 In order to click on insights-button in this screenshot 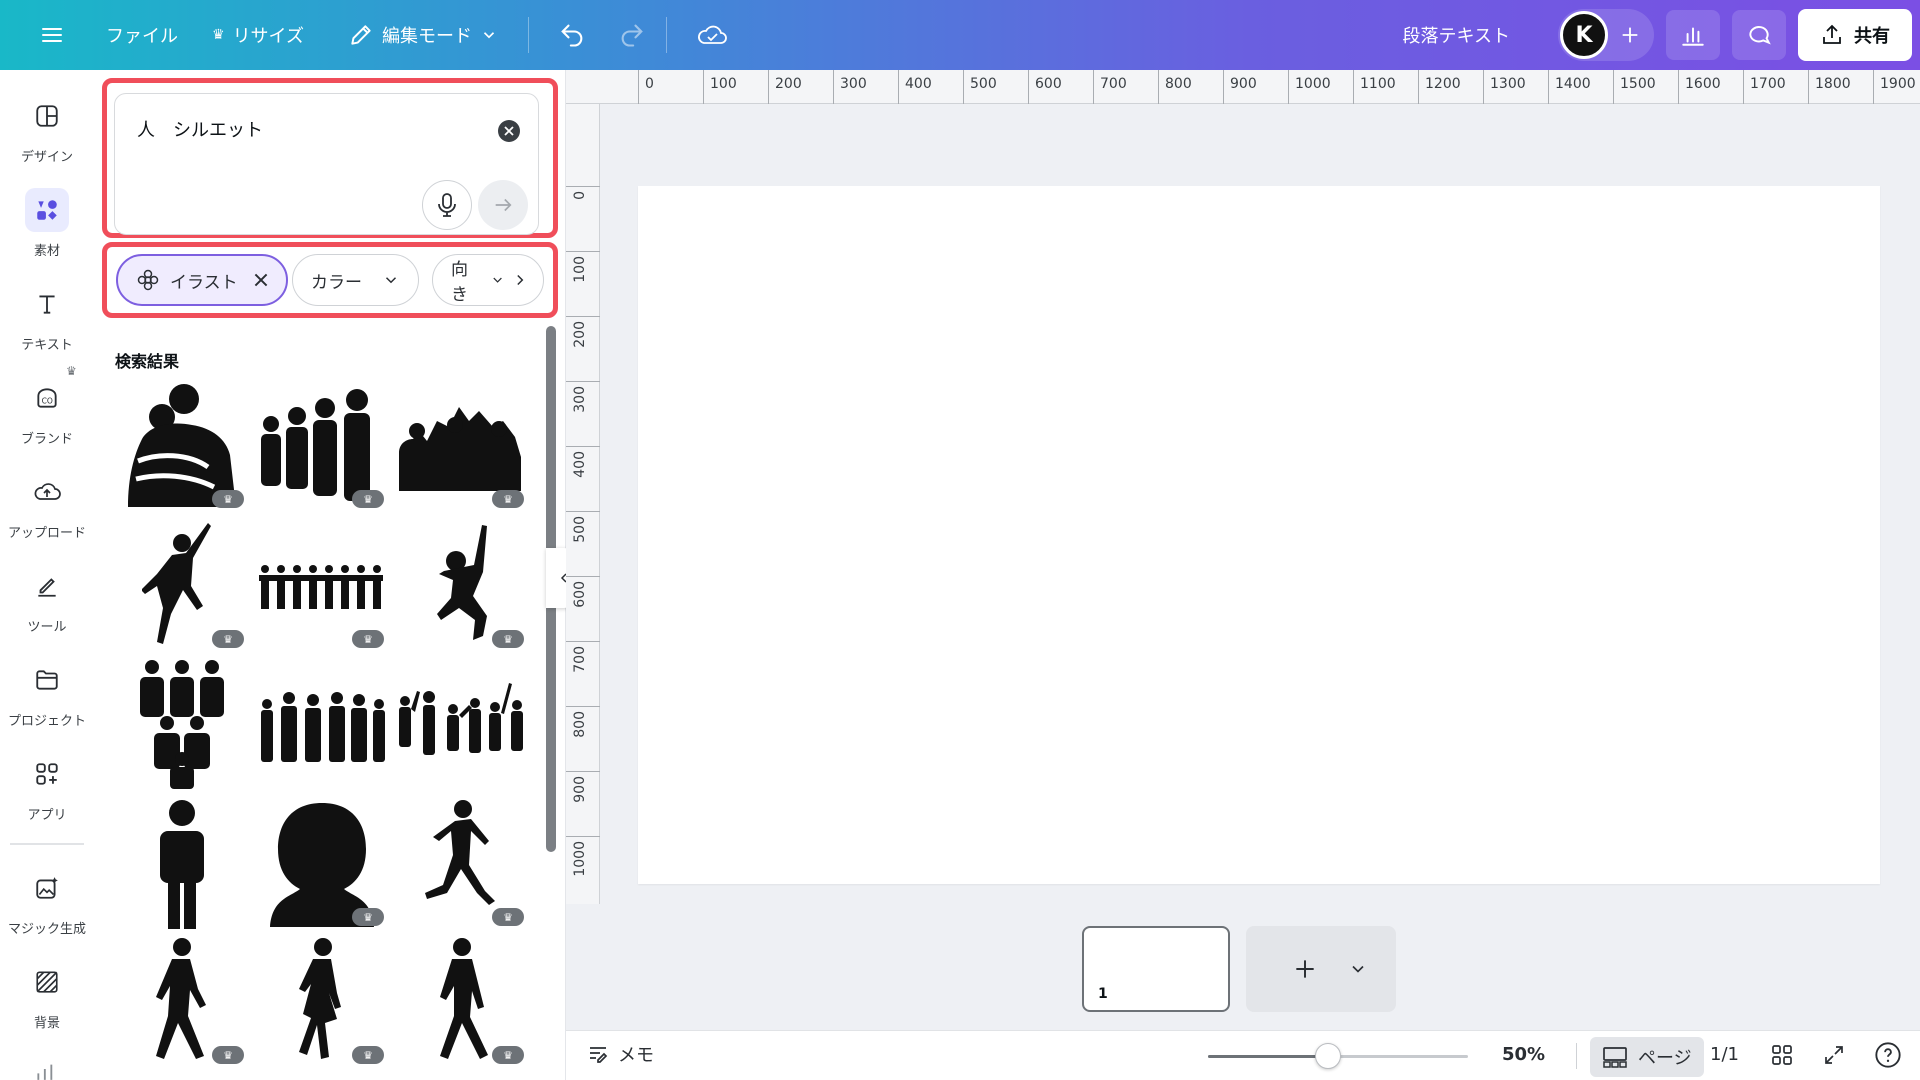, I will do `click(1693, 35)`.